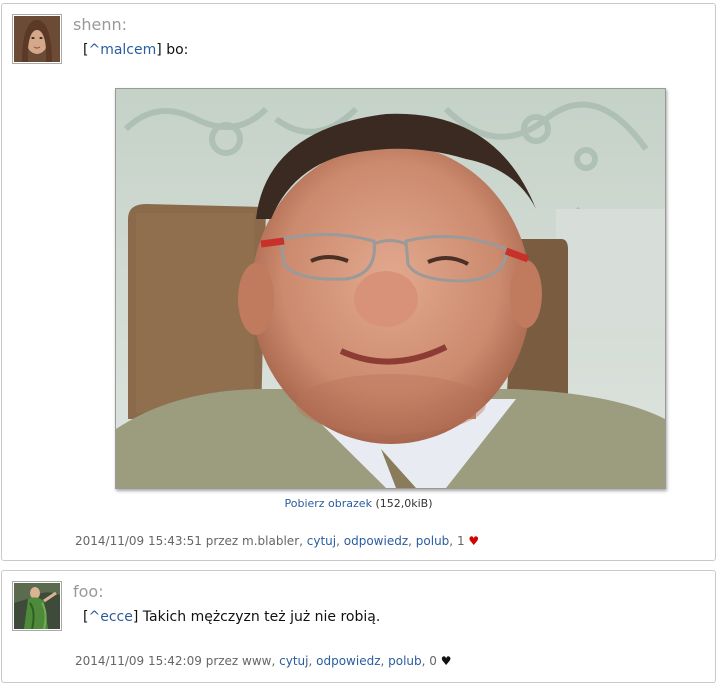 This screenshot has height=687, width=721. What do you see at coordinates (261, 617) in the screenshot?
I see `comment-body: Takich mężczyzn też już nie robią.` at bounding box center [261, 617].